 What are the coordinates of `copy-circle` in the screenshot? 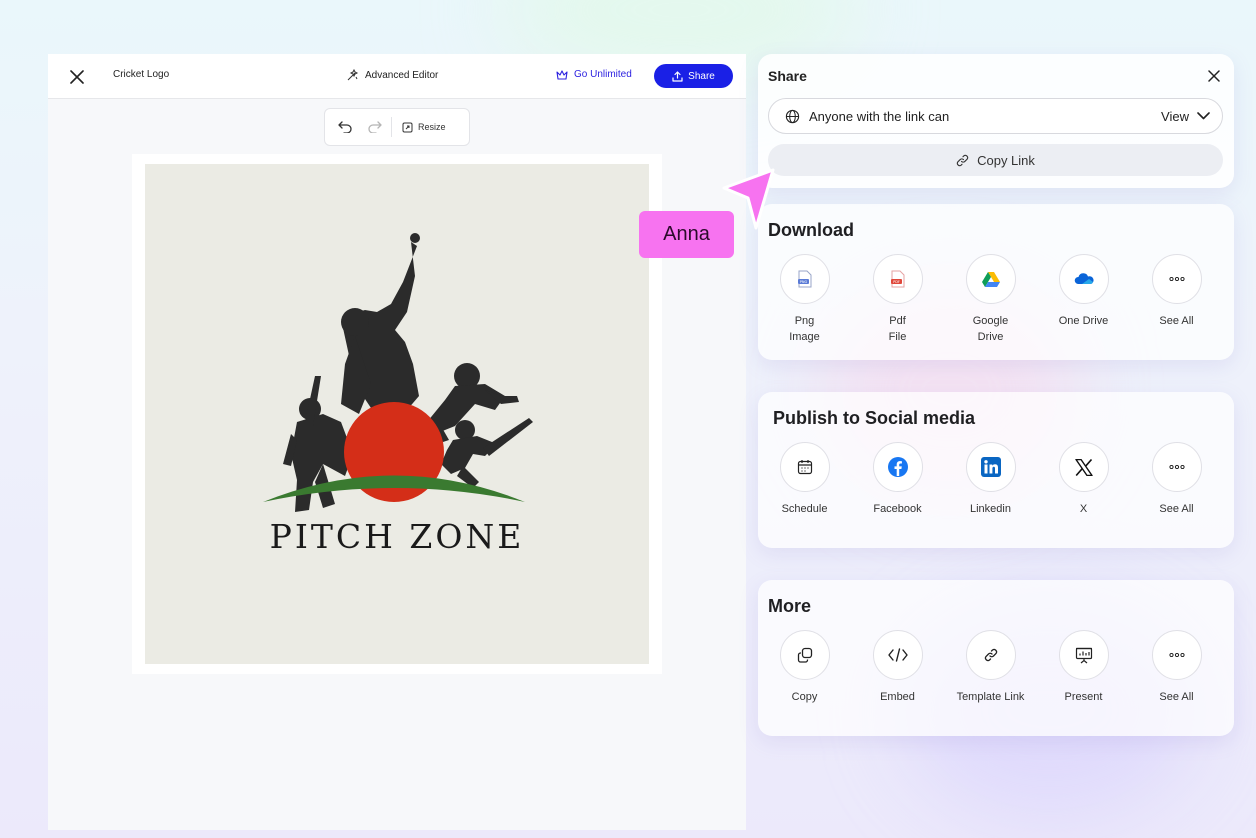 It's located at (804, 655).